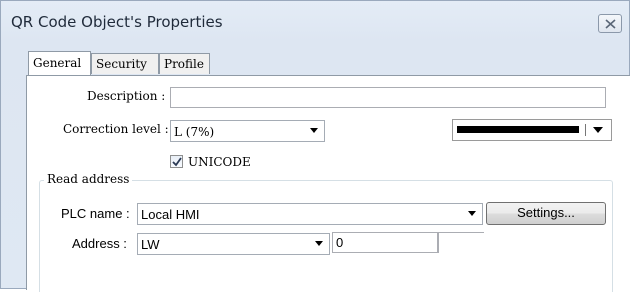  I want to click on plc-name-value: Local HMI, so click(170, 214).